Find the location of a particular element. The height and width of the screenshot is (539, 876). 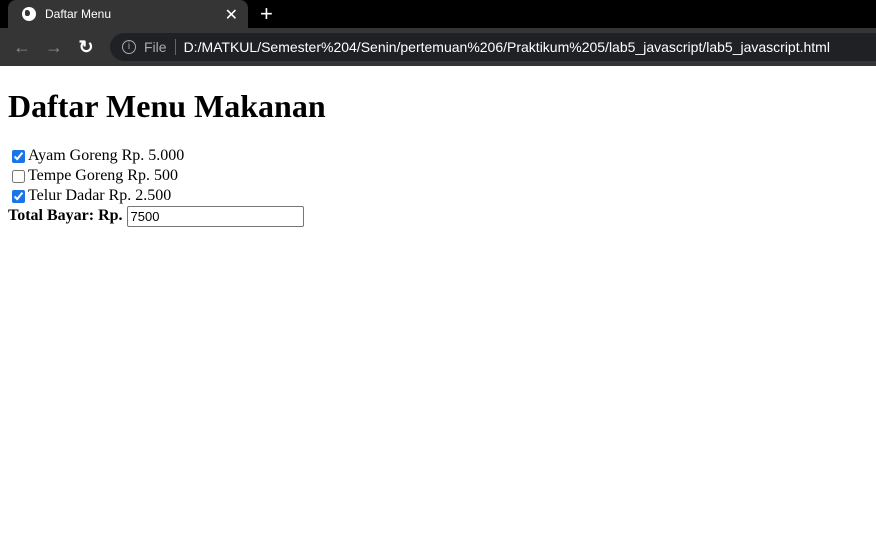

item-label: Telur Dadar Rp. 2.500 is located at coordinates (100, 195).